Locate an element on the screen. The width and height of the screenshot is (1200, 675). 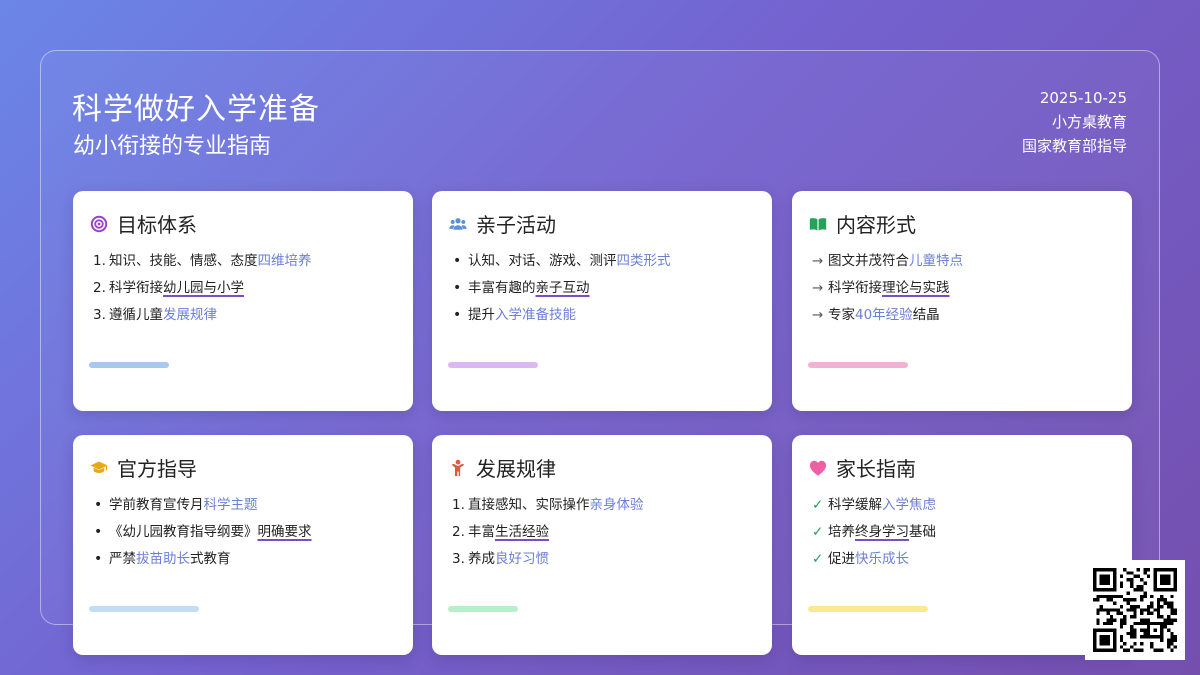
item-text: 促进 is located at coordinates (841, 559).